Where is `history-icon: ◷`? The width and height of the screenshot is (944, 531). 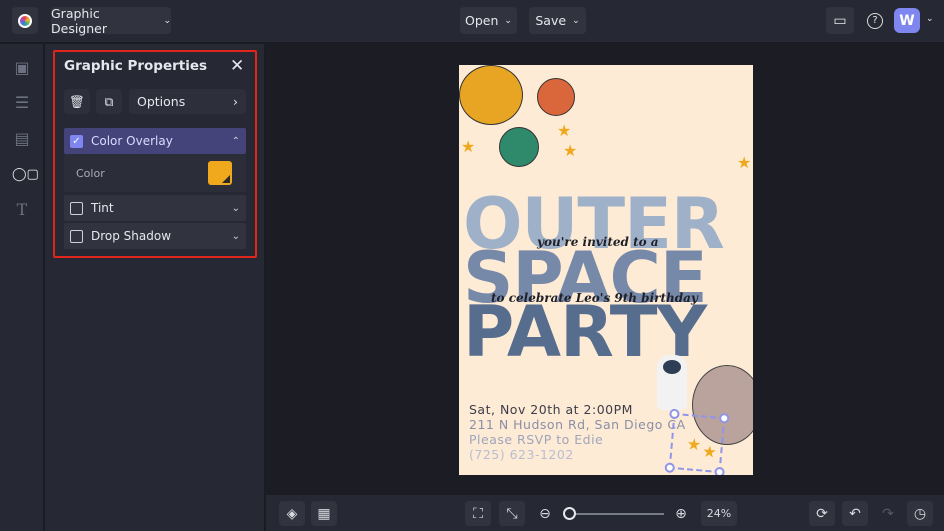 history-icon: ◷ is located at coordinates (920, 513).